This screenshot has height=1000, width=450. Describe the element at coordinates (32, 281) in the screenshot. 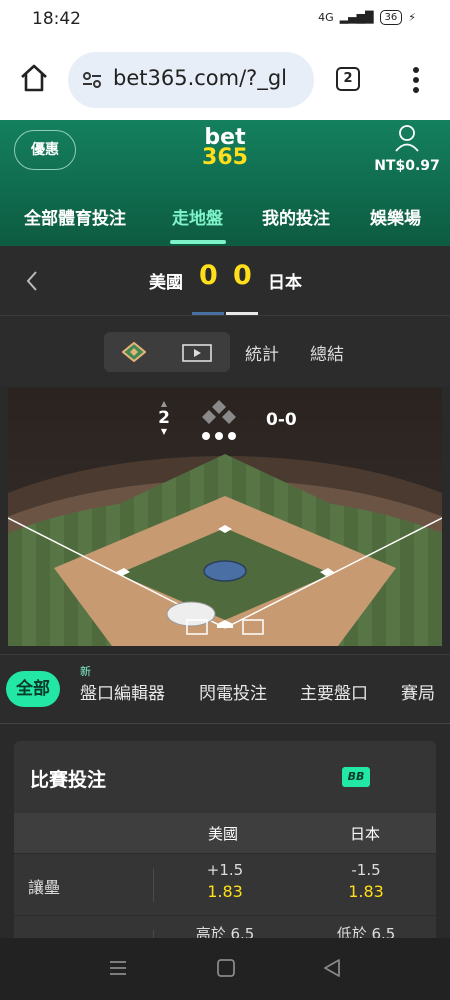

I see `back-chevron-icon` at that location.